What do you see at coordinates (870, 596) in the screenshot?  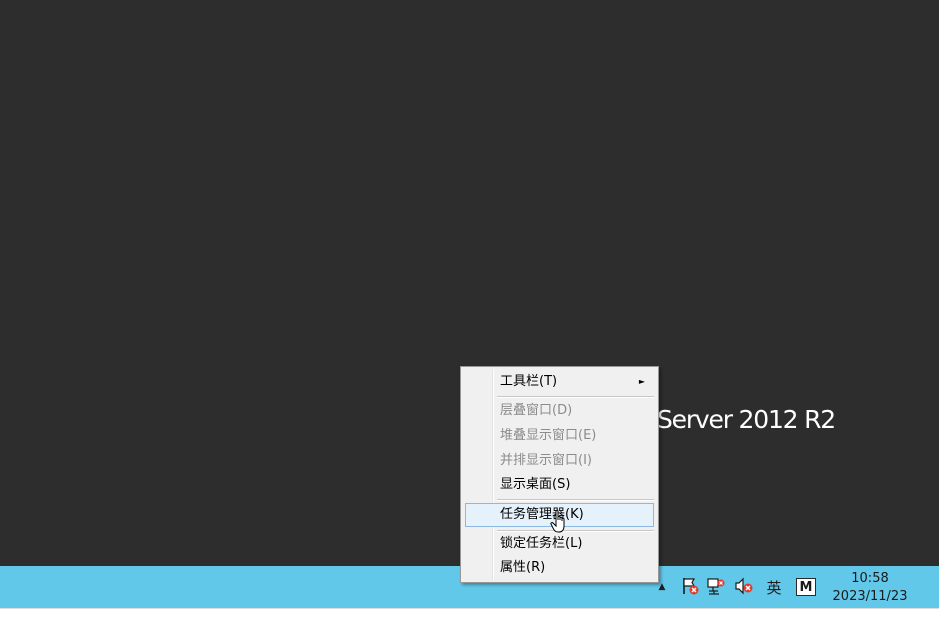 I see `clock-date: 2023/11/23` at bounding box center [870, 596].